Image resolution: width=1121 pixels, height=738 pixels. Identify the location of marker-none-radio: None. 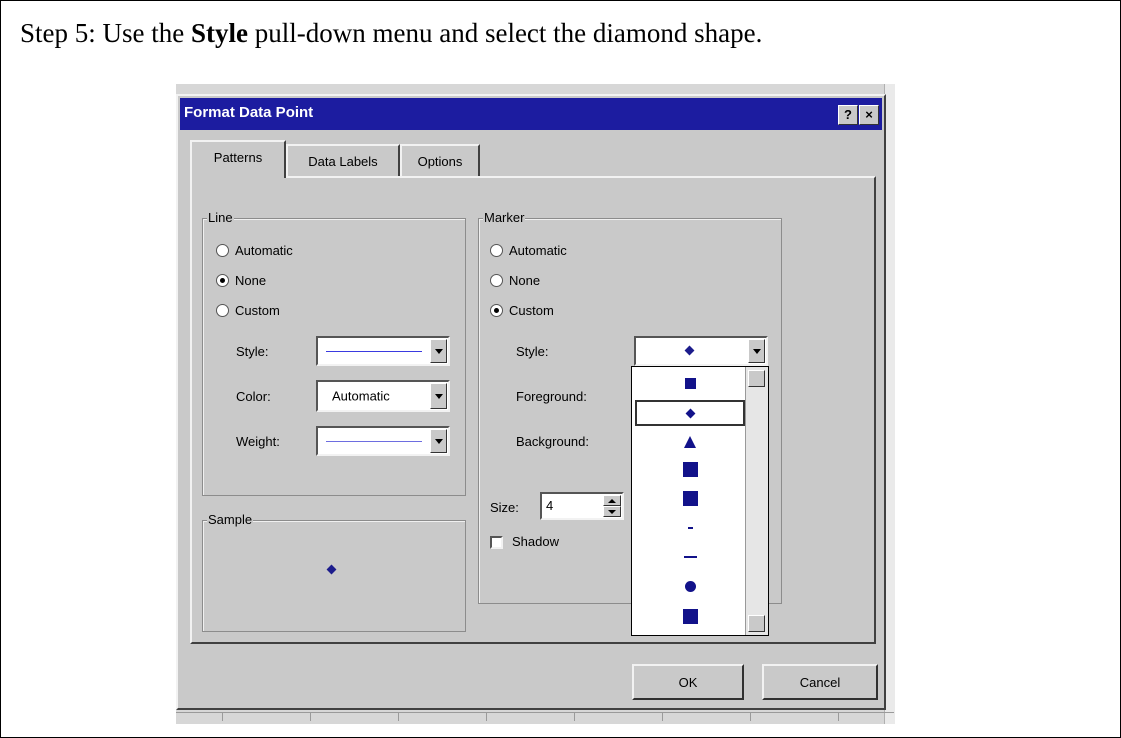
(515, 280).